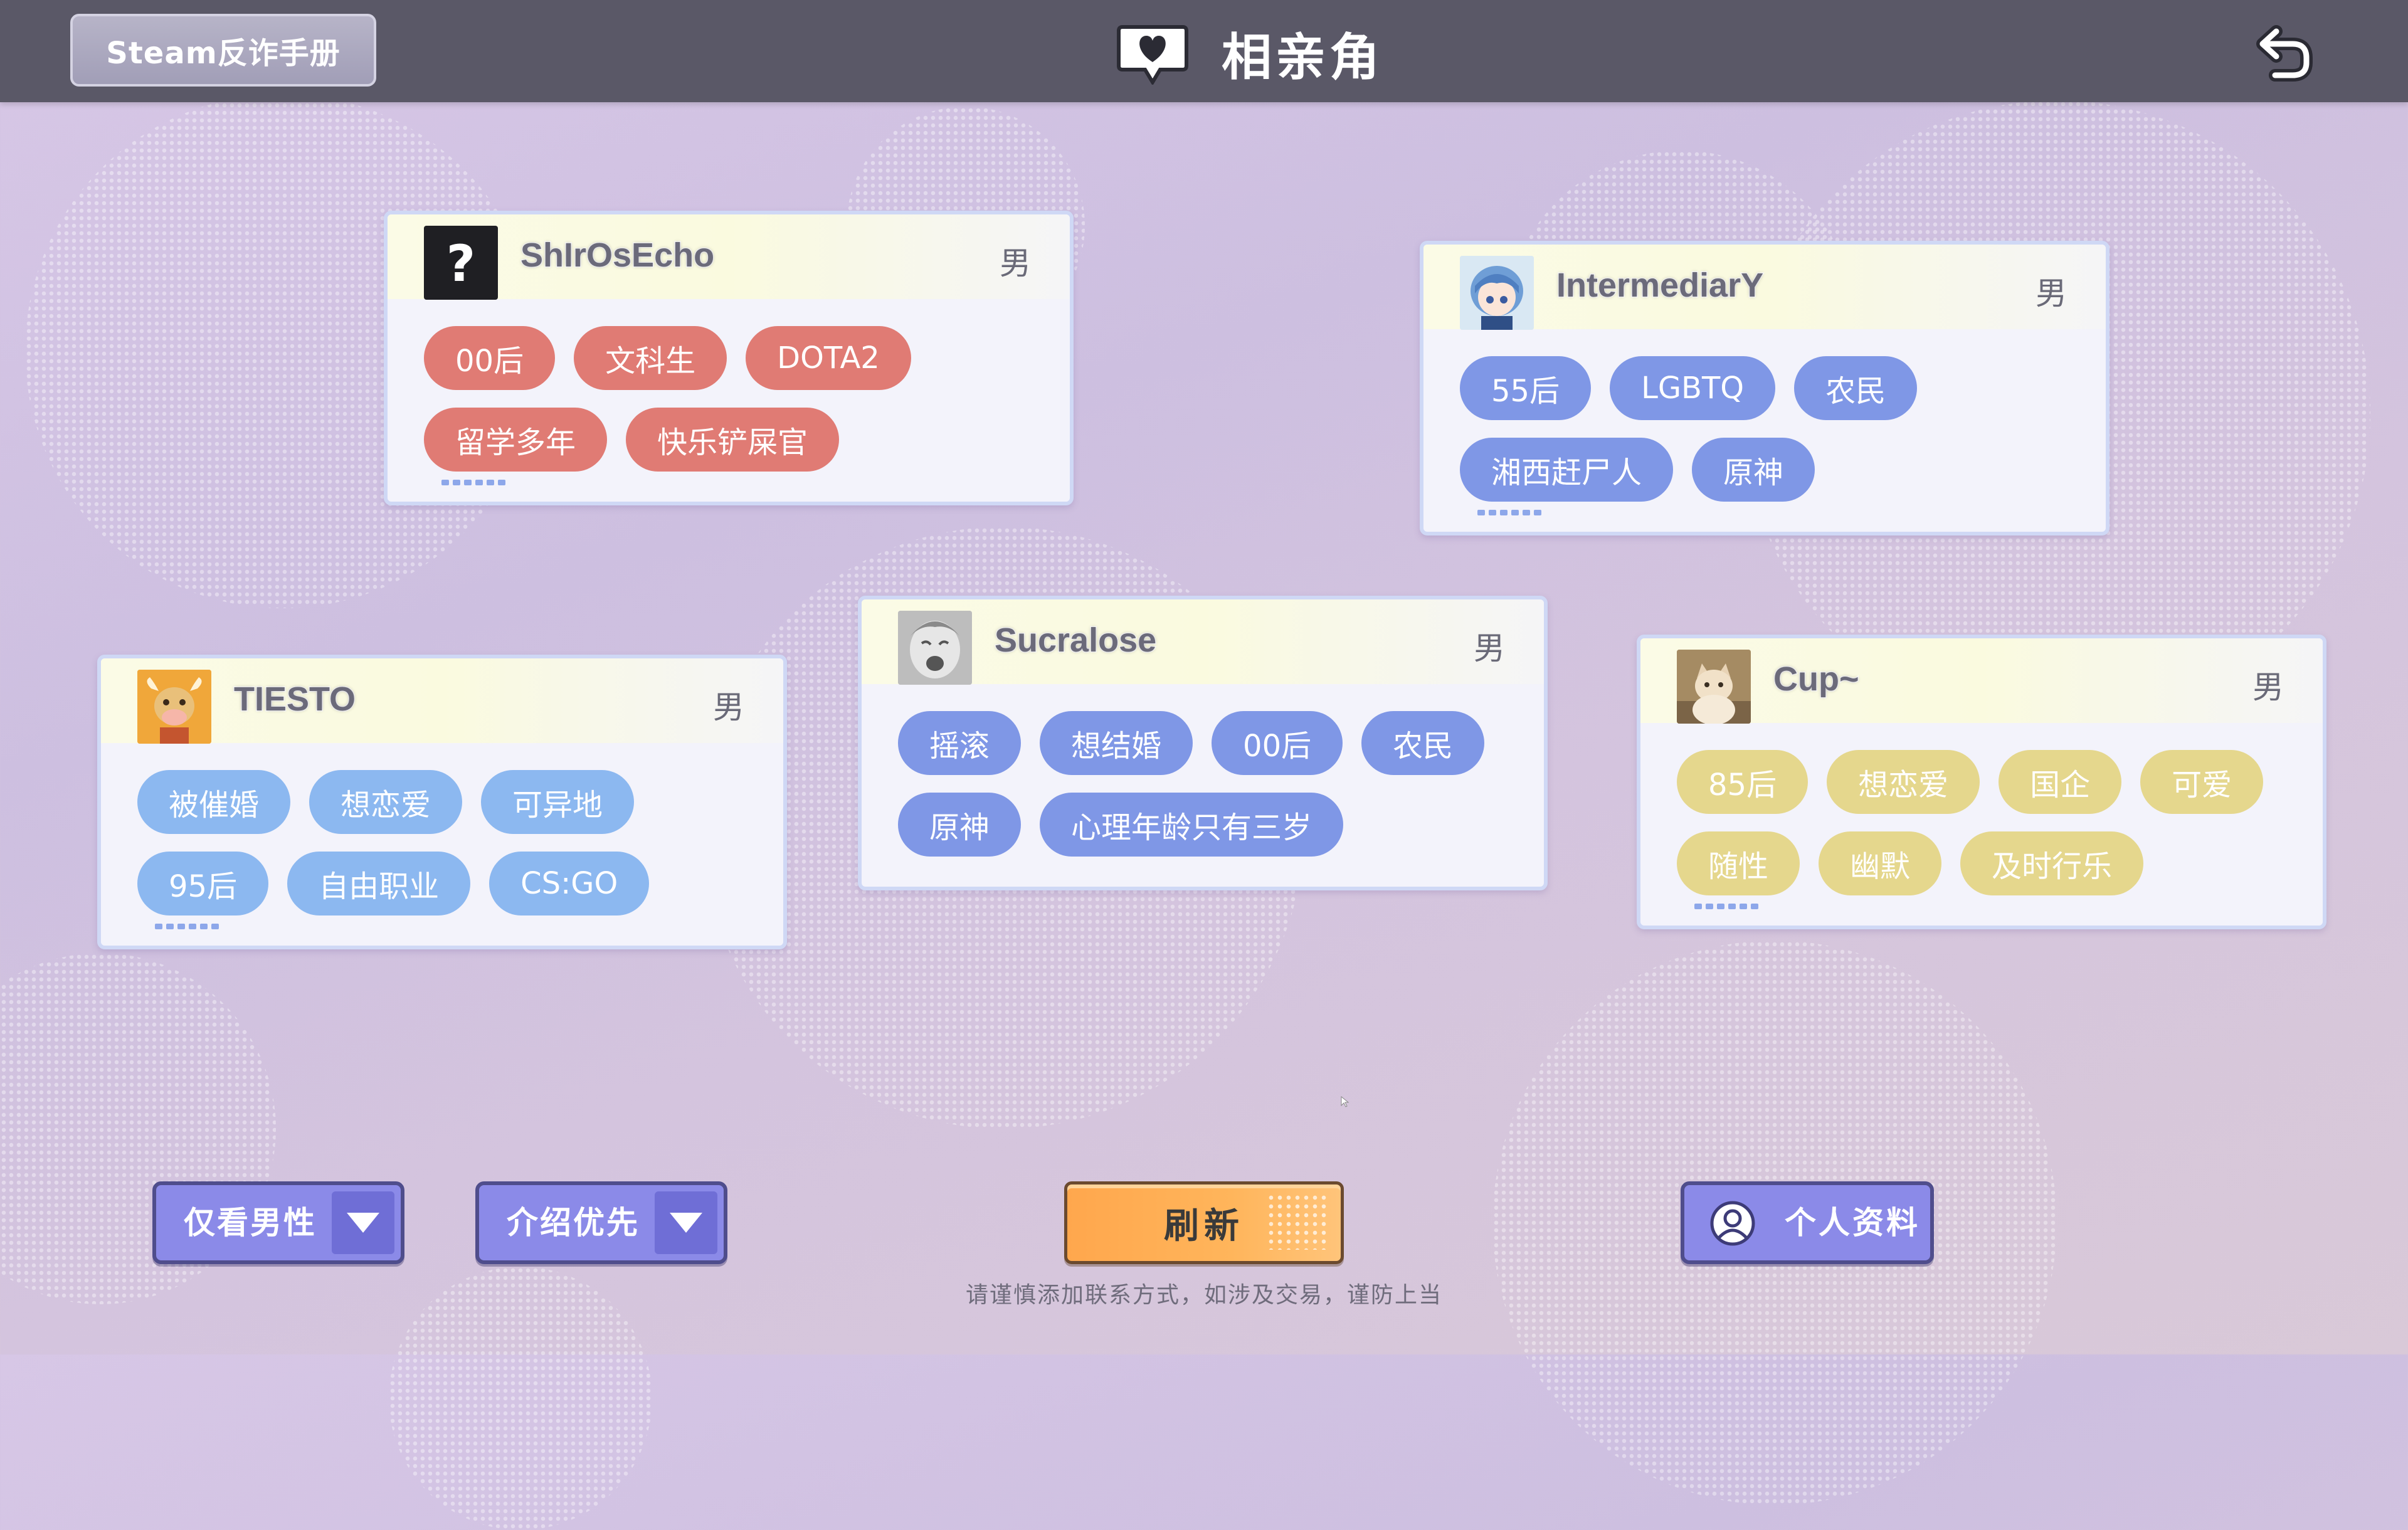  Describe the element at coordinates (2060, 782) in the screenshot. I see `tag: 国企` at that location.